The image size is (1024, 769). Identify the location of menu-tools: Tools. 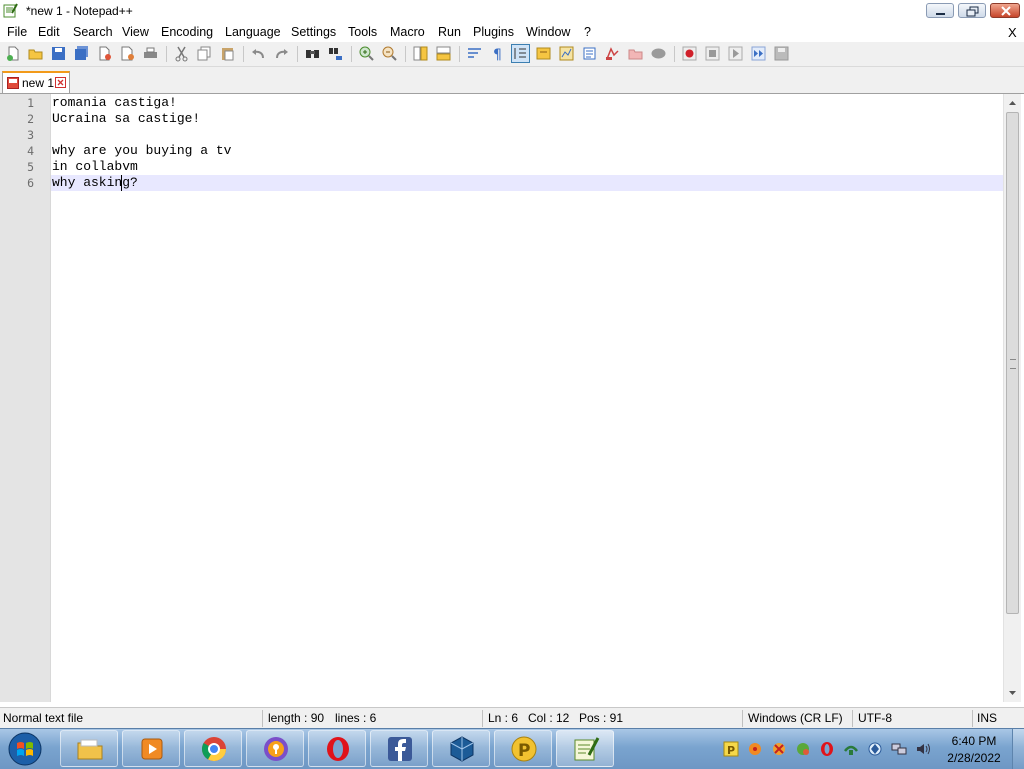
(362, 32).